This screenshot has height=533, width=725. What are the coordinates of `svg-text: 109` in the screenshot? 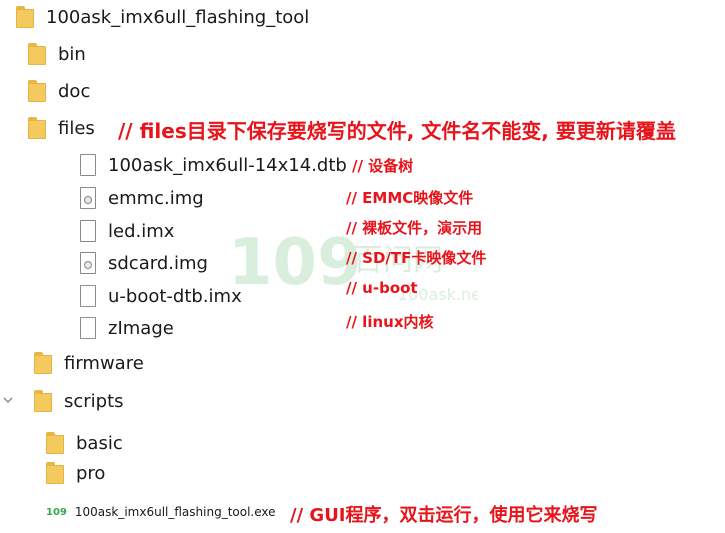 It's located at (295, 263).